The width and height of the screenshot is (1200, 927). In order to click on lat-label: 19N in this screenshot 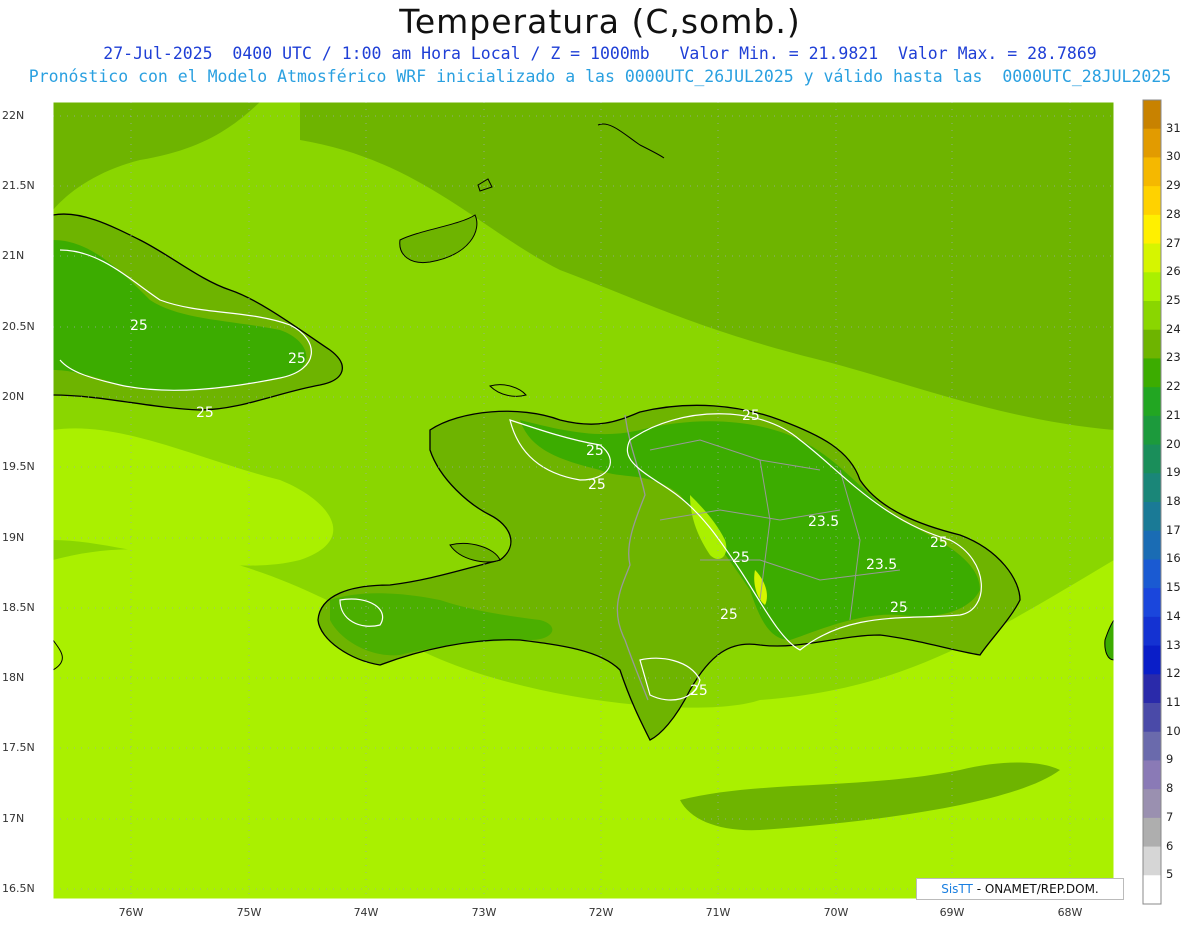, I will do `click(13, 537)`.